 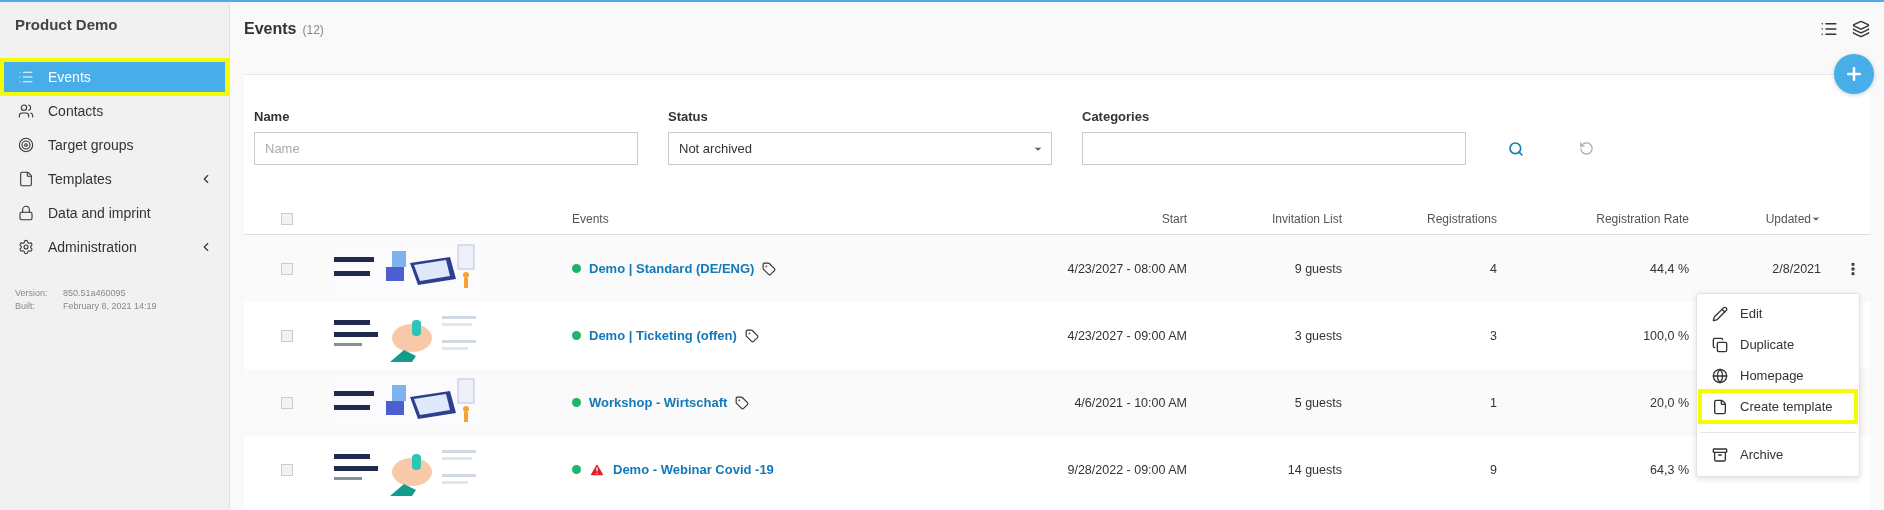 What do you see at coordinates (1130, 402) in the screenshot?
I see `start-cell-text: 4/6/2021 - 10:00 AM` at bounding box center [1130, 402].